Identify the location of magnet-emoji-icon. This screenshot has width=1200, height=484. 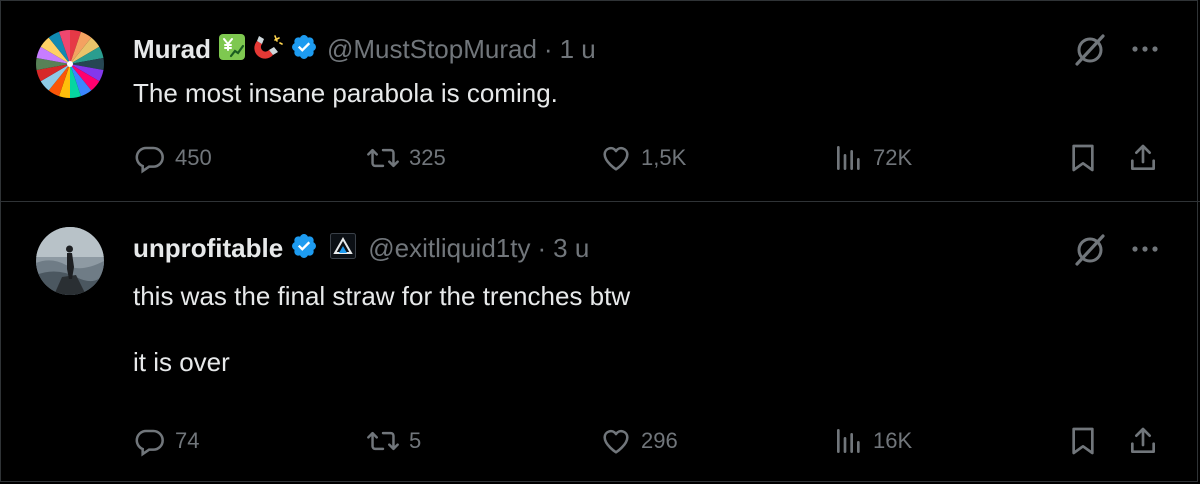
(268, 49).